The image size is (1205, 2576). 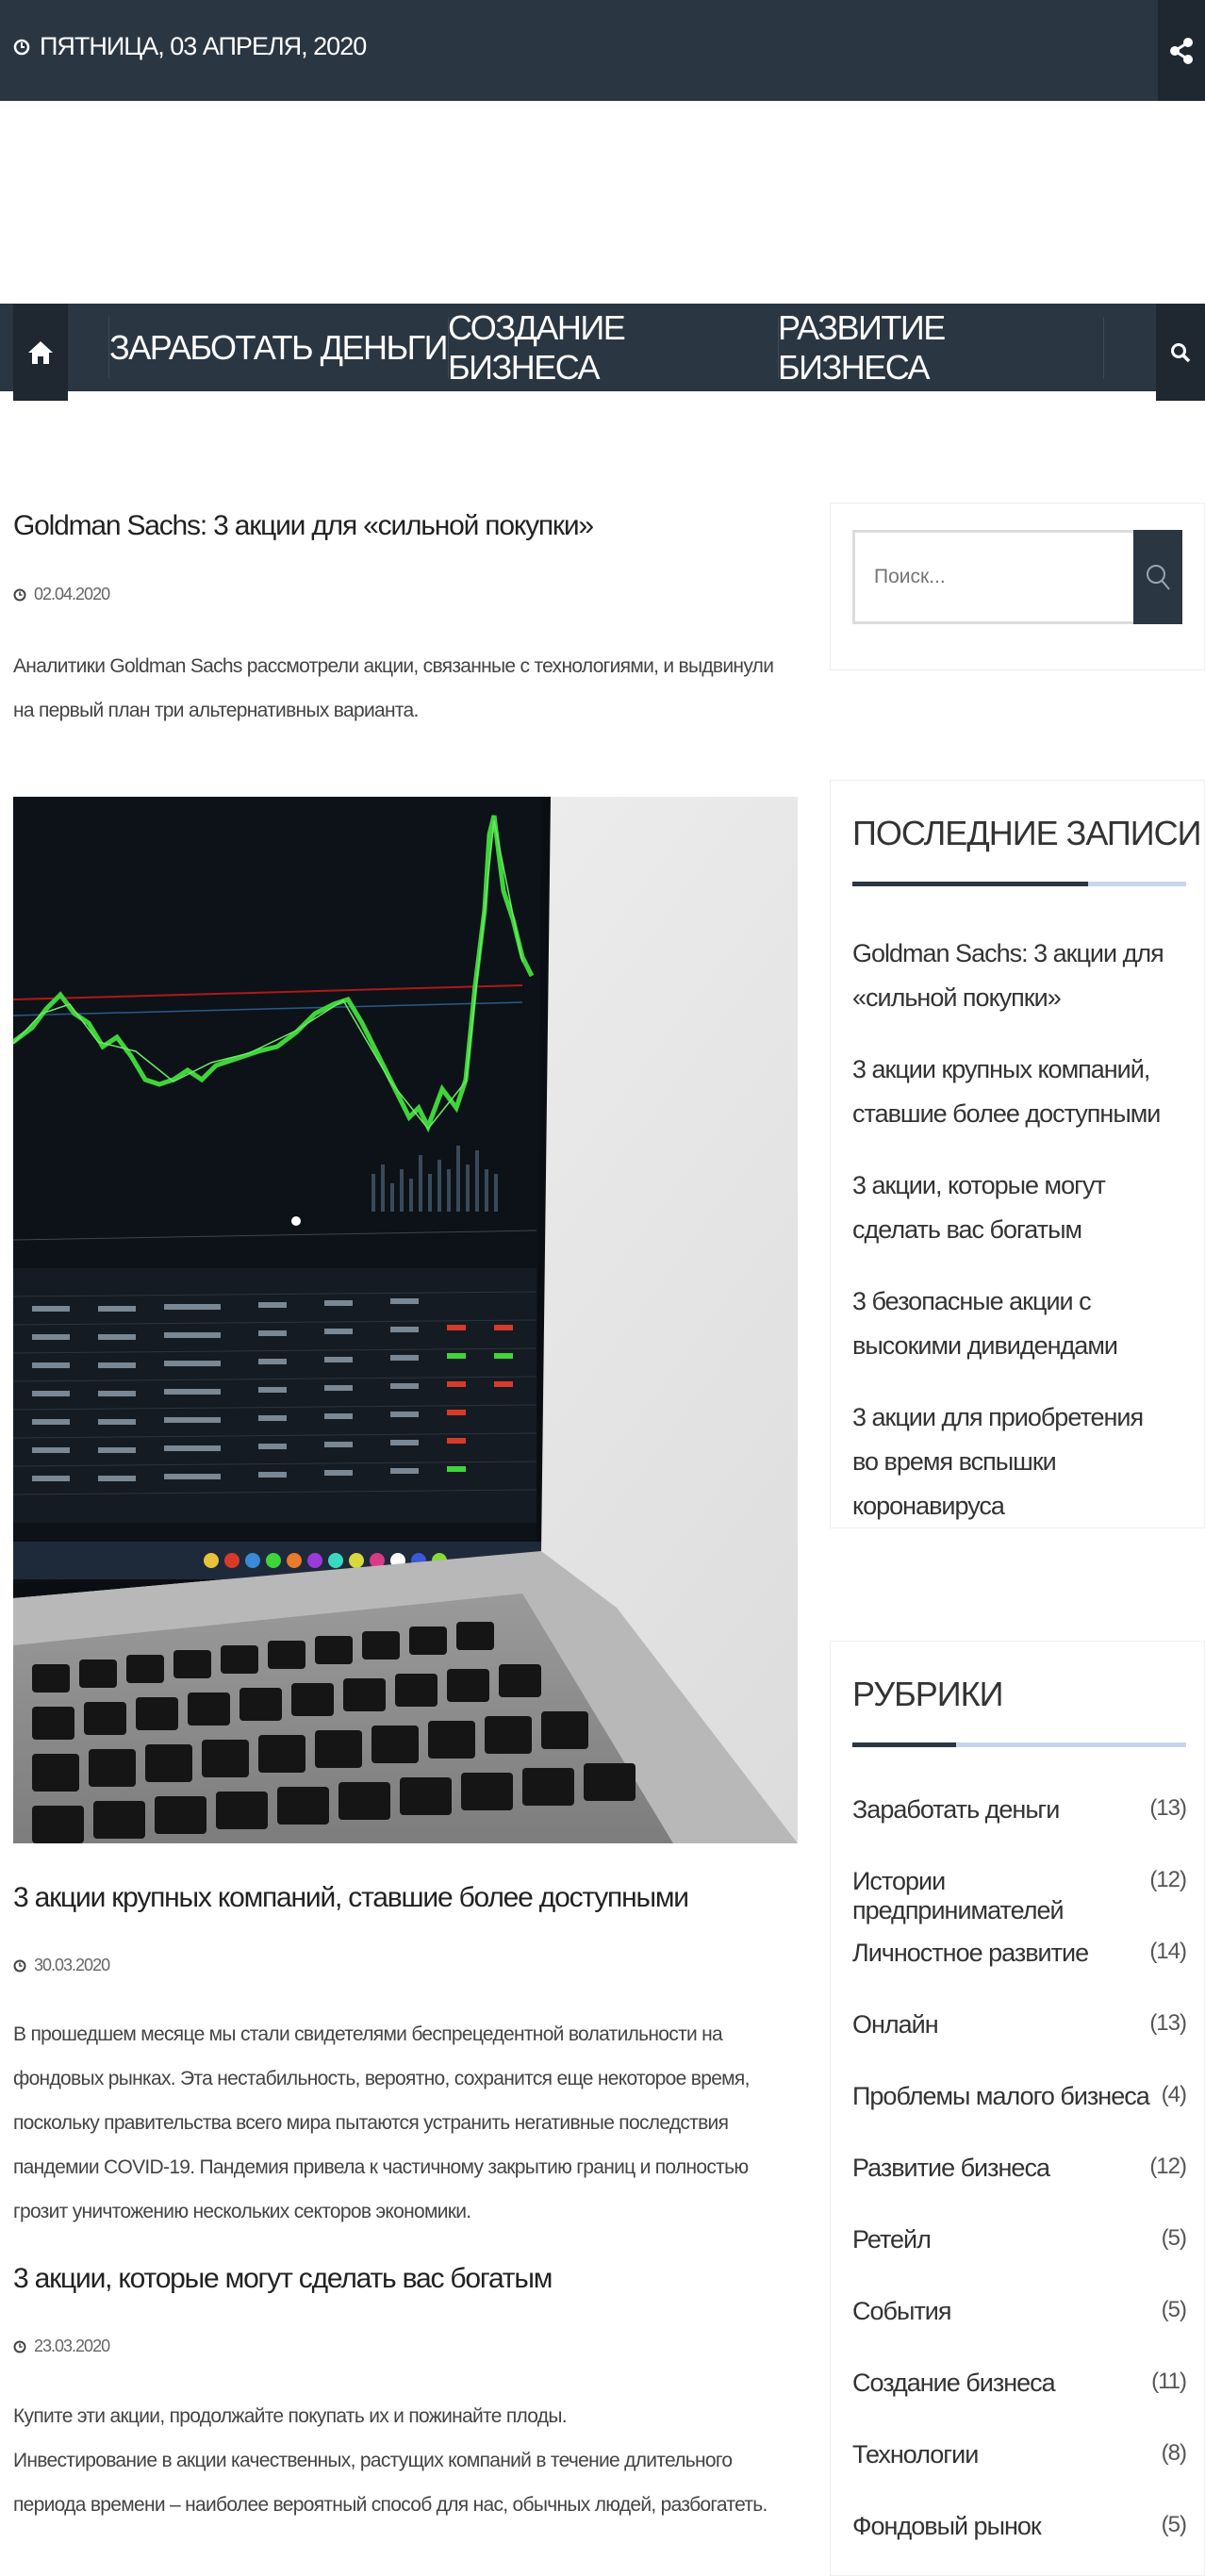 I want to click on share-icon, so click(x=1181, y=50).